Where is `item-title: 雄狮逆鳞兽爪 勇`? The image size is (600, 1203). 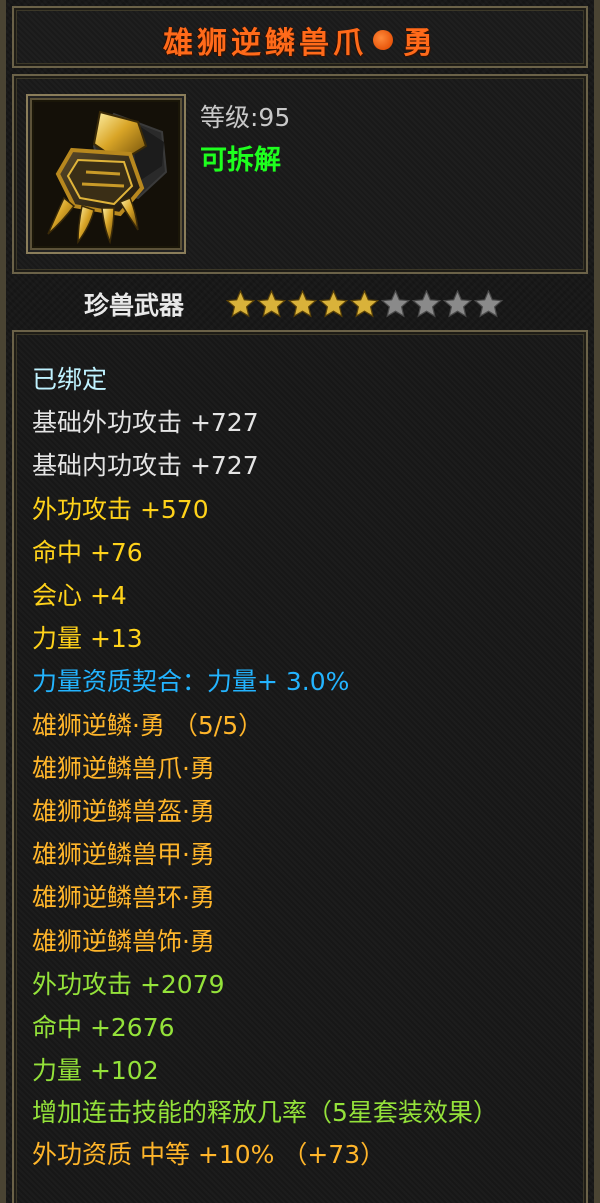
item-title: 雄狮逆鳞兽爪 勇 is located at coordinates (300, 40).